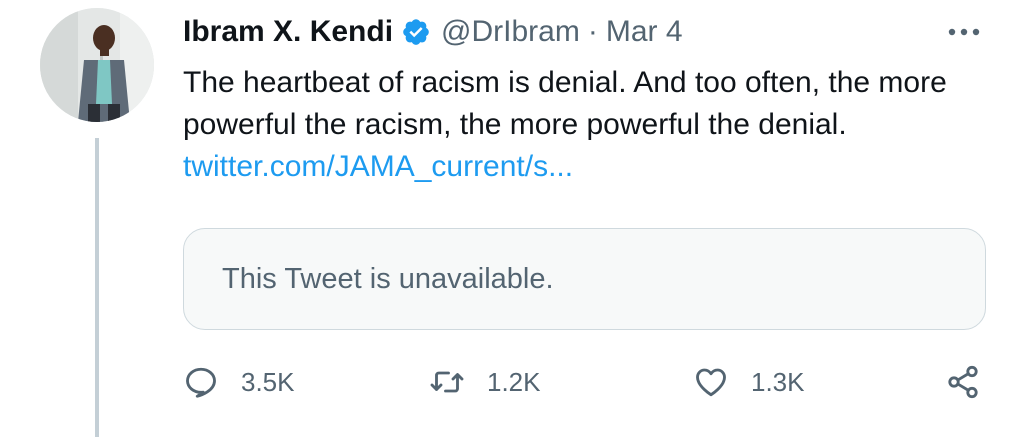 The image size is (1024, 437). What do you see at coordinates (97, 287) in the screenshot?
I see `thread-line` at bounding box center [97, 287].